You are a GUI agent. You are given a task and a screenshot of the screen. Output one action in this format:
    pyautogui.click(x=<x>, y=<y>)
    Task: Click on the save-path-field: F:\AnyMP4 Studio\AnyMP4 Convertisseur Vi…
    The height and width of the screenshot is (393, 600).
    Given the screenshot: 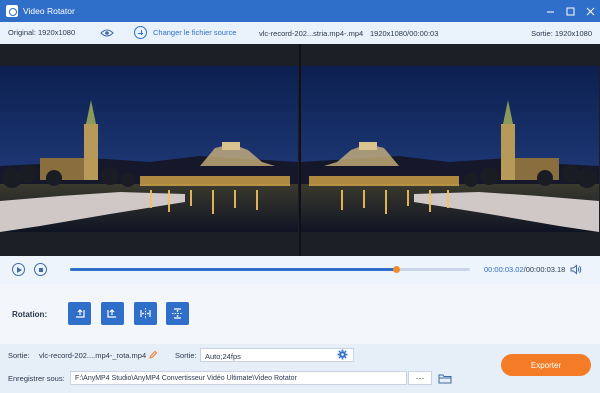 What is the action you would take?
    pyautogui.click(x=238, y=378)
    